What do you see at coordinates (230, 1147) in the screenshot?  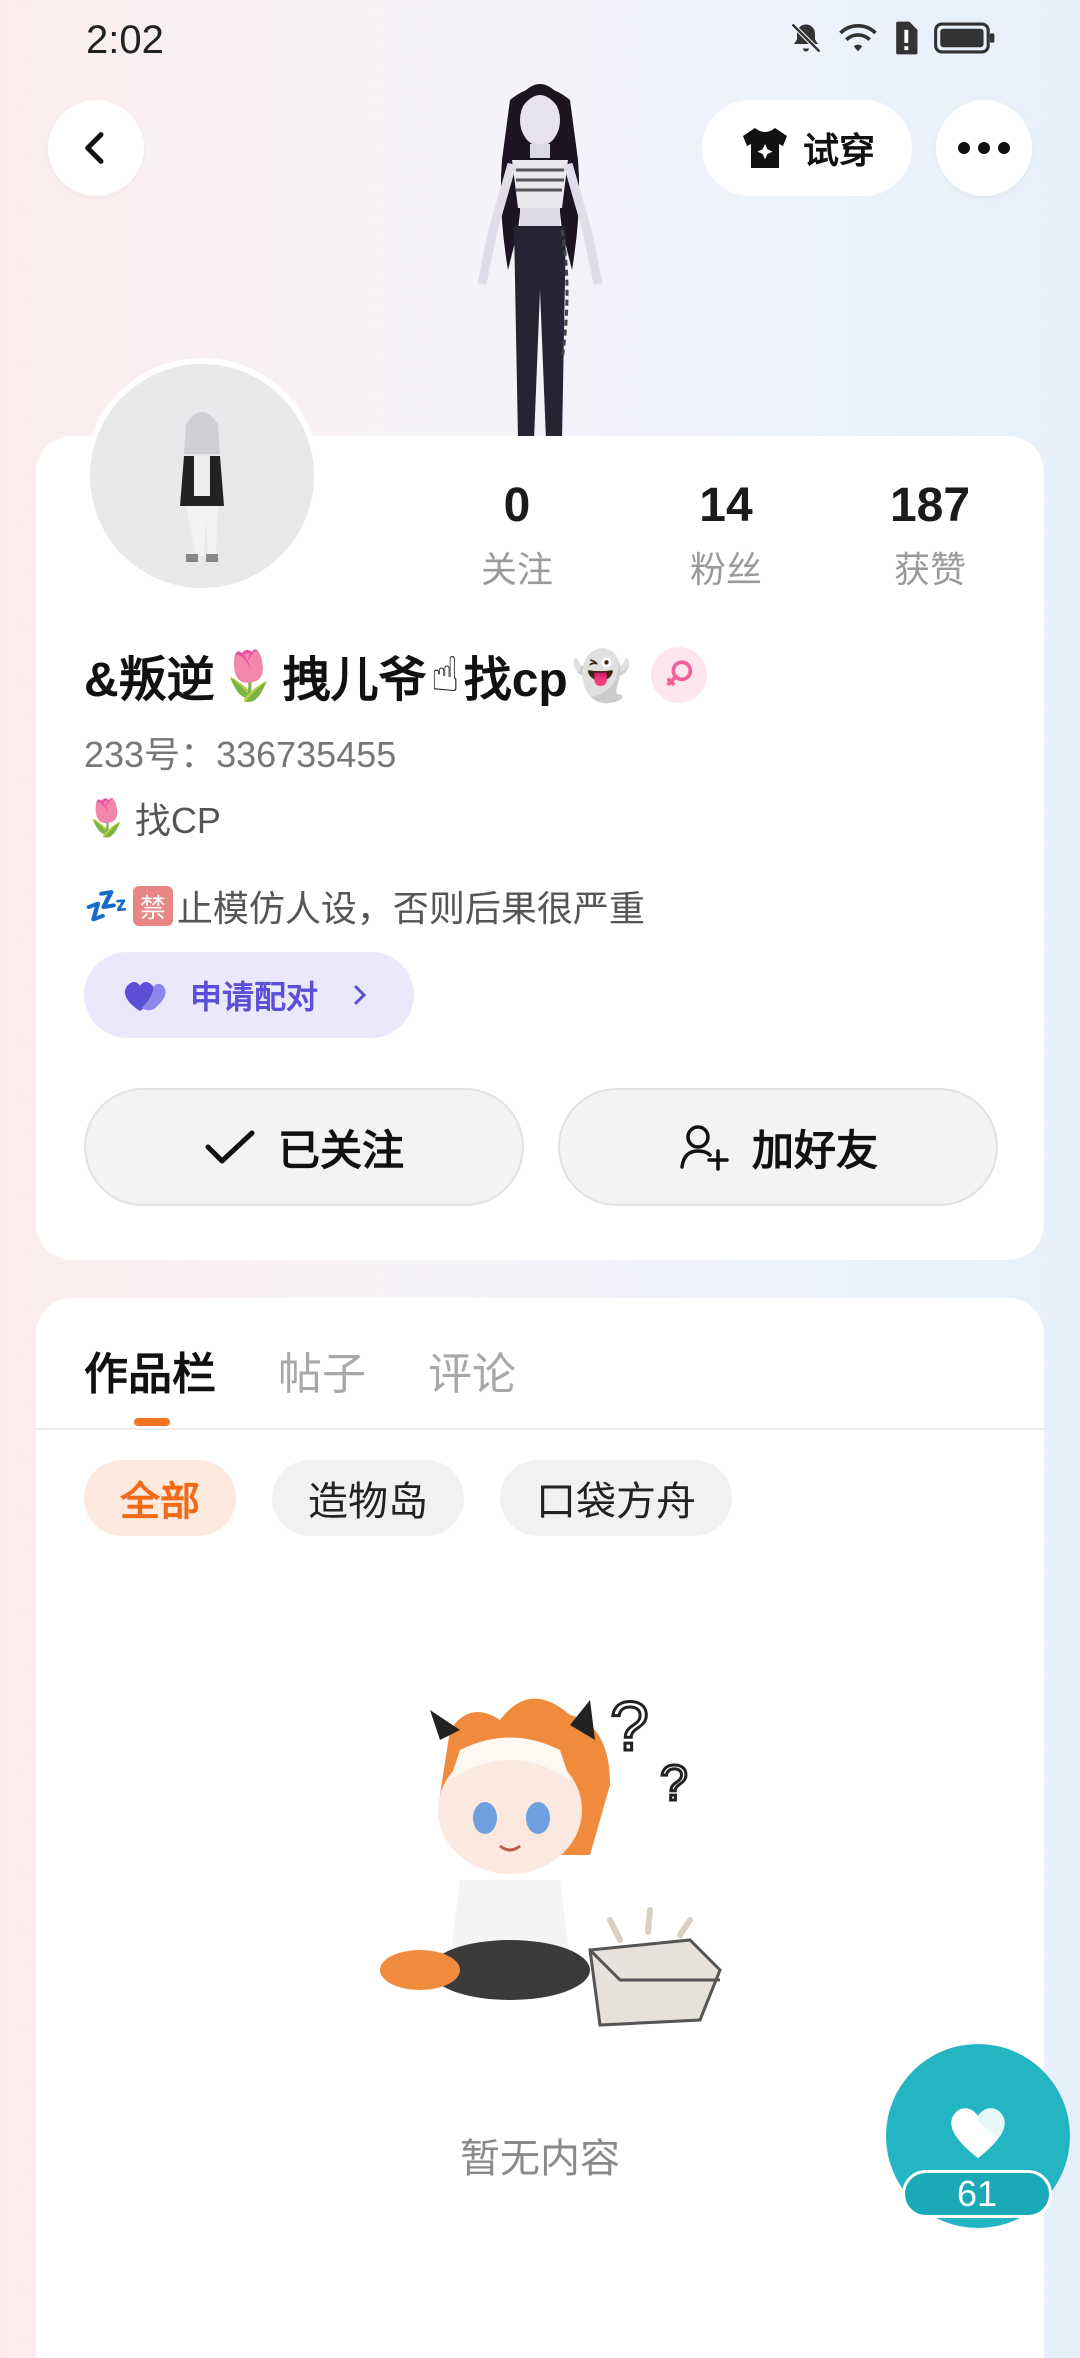 I see `checkmark-icon` at bounding box center [230, 1147].